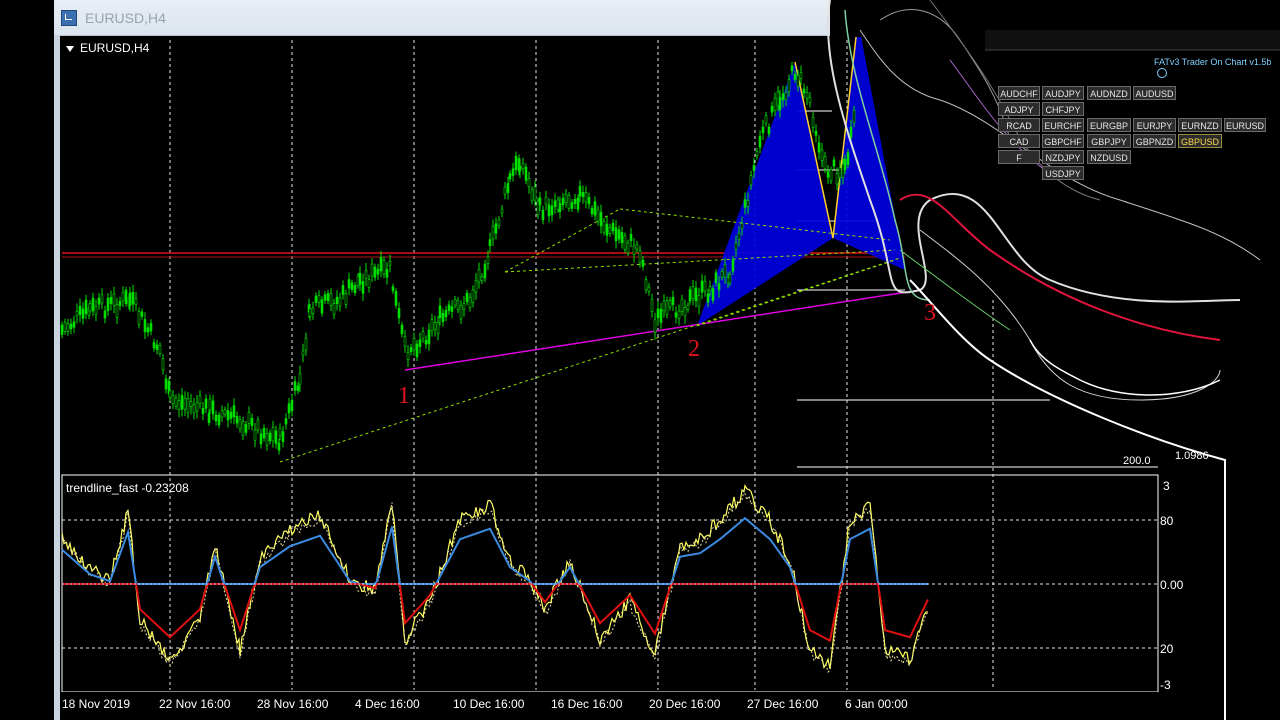  What do you see at coordinates (1063, 93) in the screenshot?
I see `symbol-button: AUDJPY` at bounding box center [1063, 93].